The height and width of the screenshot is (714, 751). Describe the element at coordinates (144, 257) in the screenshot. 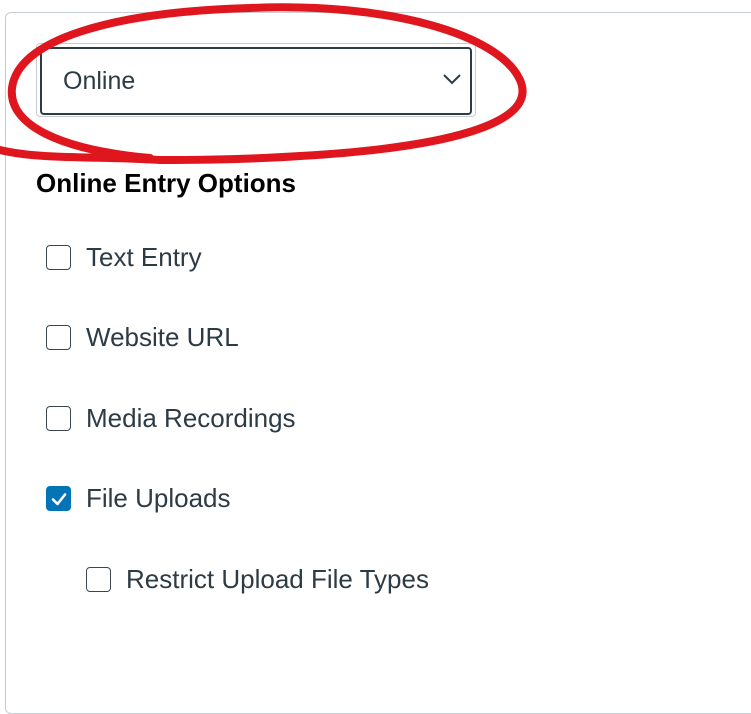

I see `option-label: Text Entry` at that location.